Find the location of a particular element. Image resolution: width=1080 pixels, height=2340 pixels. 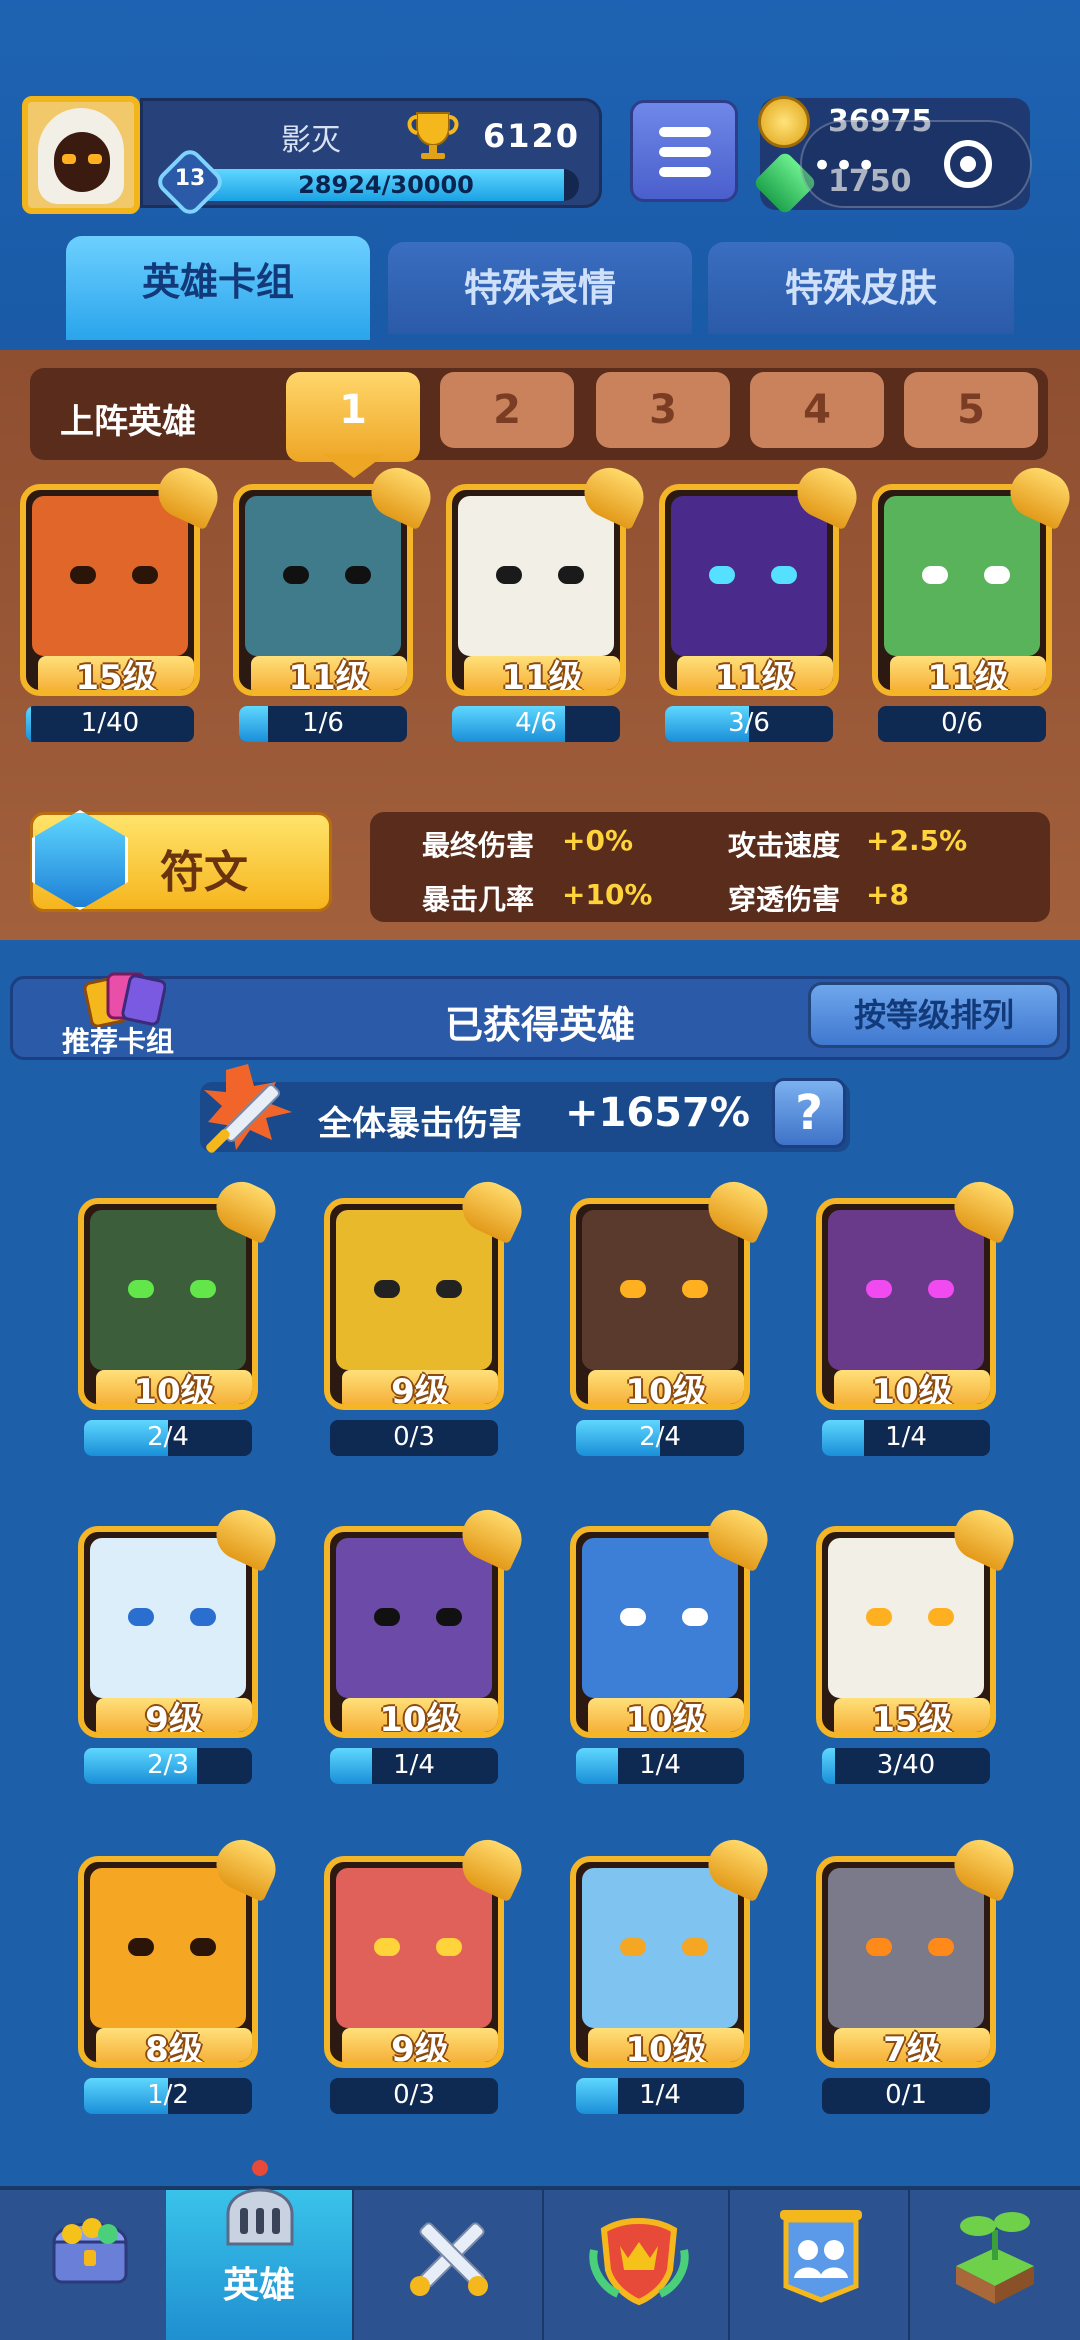

owned-heroes-title: 已获得英雄 is located at coordinates (539, 1025).